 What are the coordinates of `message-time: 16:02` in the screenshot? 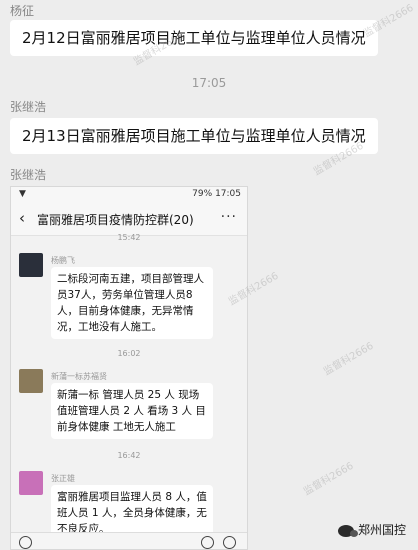 It's located at (129, 353).